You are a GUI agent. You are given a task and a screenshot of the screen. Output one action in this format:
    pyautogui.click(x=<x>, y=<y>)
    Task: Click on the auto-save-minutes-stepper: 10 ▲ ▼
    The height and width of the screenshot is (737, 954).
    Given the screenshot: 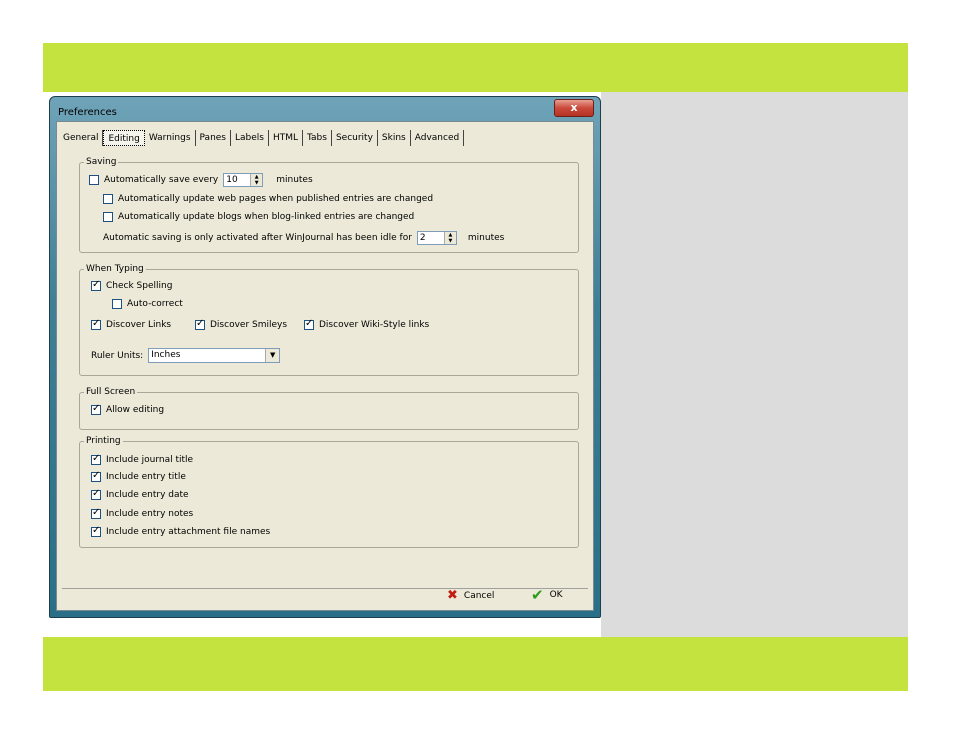 What is the action you would take?
    pyautogui.click(x=243, y=180)
    